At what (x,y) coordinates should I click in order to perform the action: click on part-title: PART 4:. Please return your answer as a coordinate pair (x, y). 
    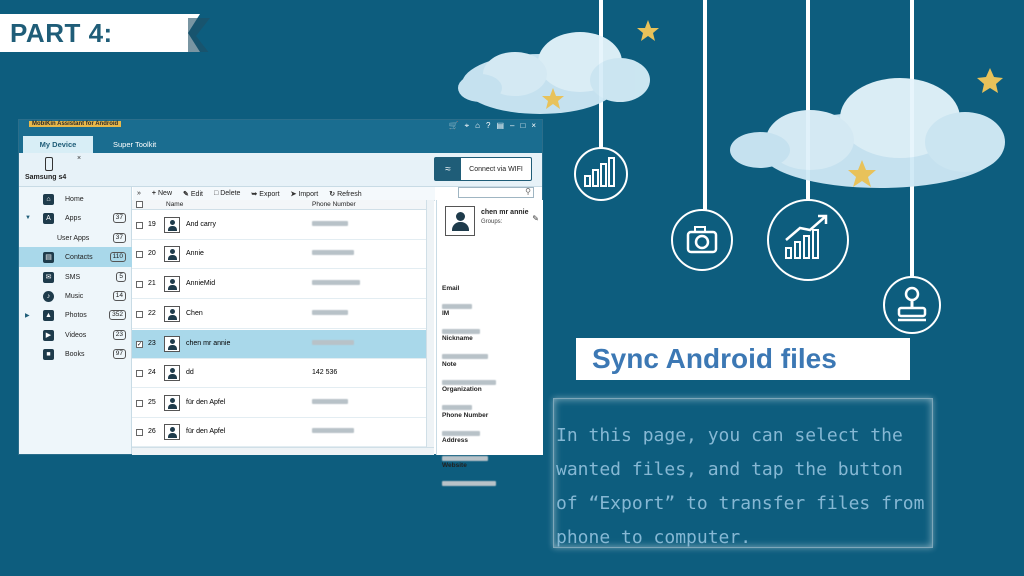
    Looking at the image, I should click on (61, 33).